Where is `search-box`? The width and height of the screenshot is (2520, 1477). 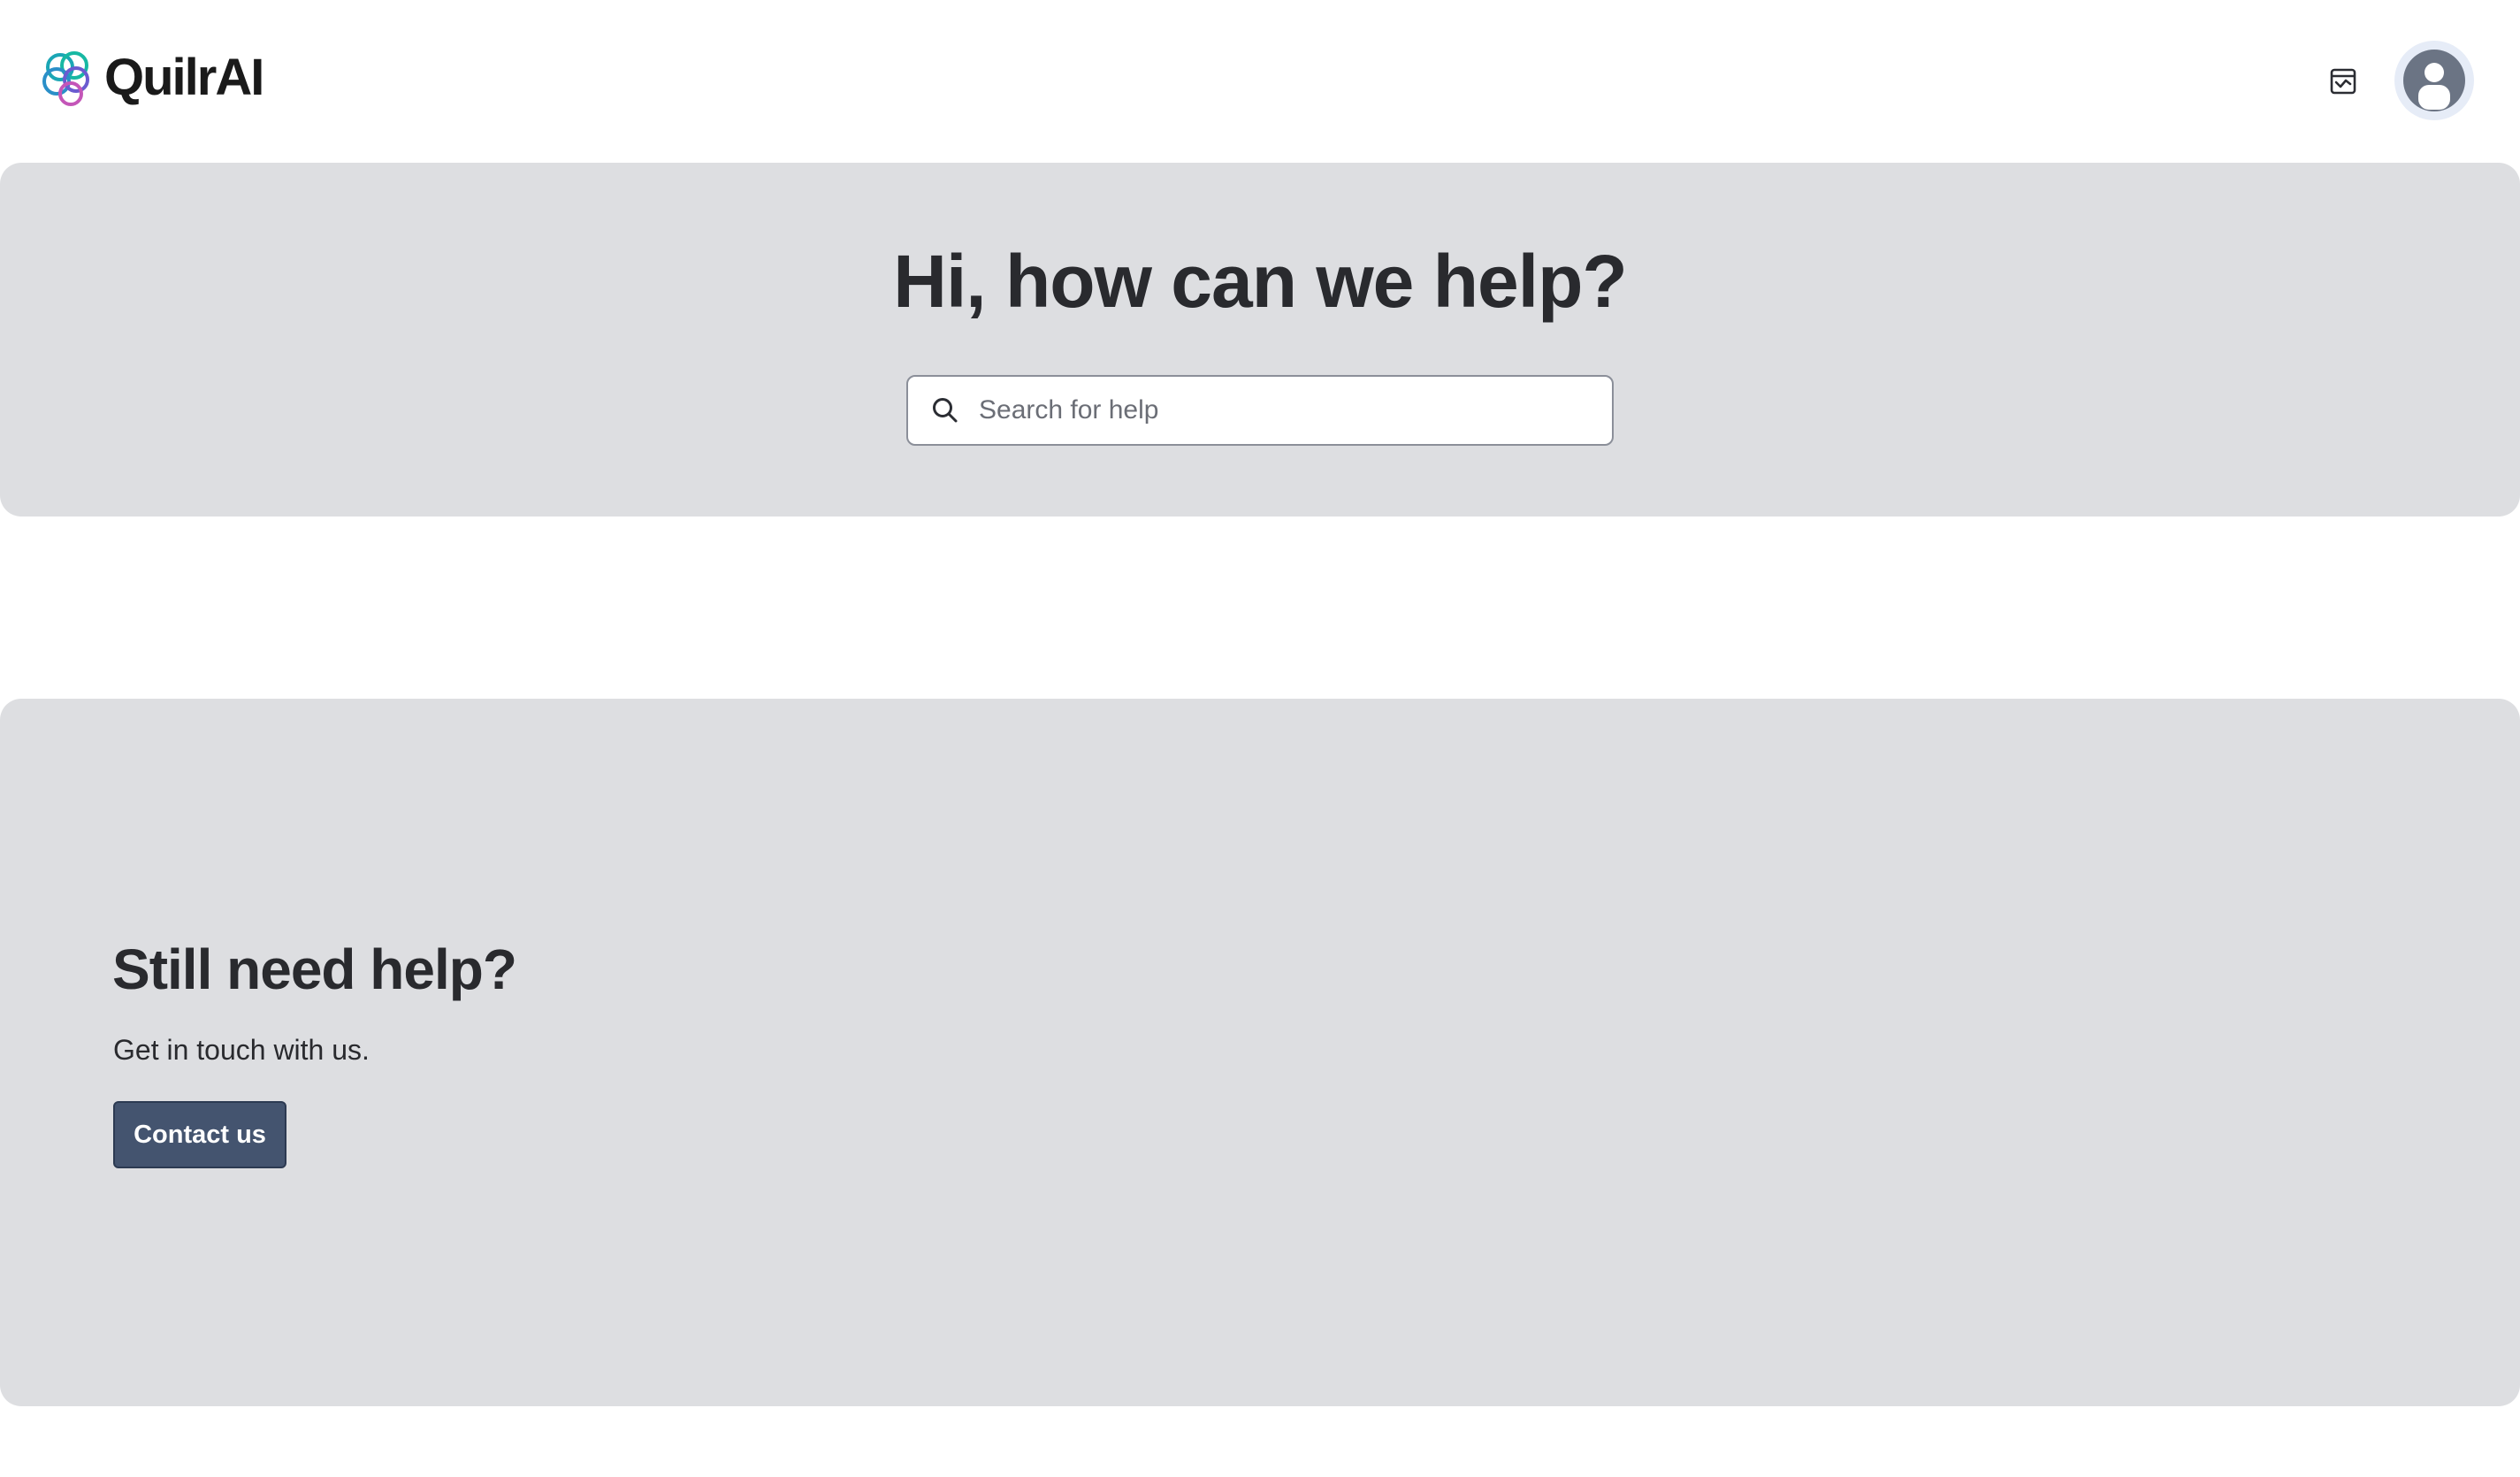 search-box is located at coordinates (1260, 410).